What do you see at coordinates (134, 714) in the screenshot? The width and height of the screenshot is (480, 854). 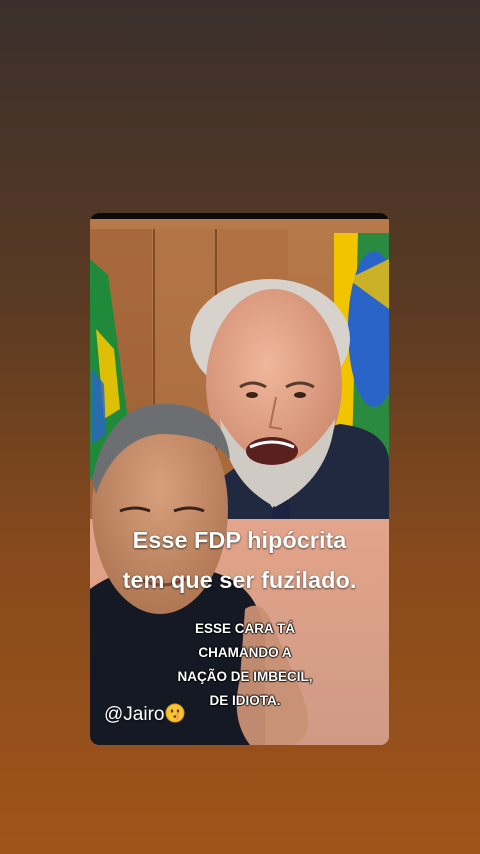 I see `author-handle-text: @Jairo` at bounding box center [134, 714].